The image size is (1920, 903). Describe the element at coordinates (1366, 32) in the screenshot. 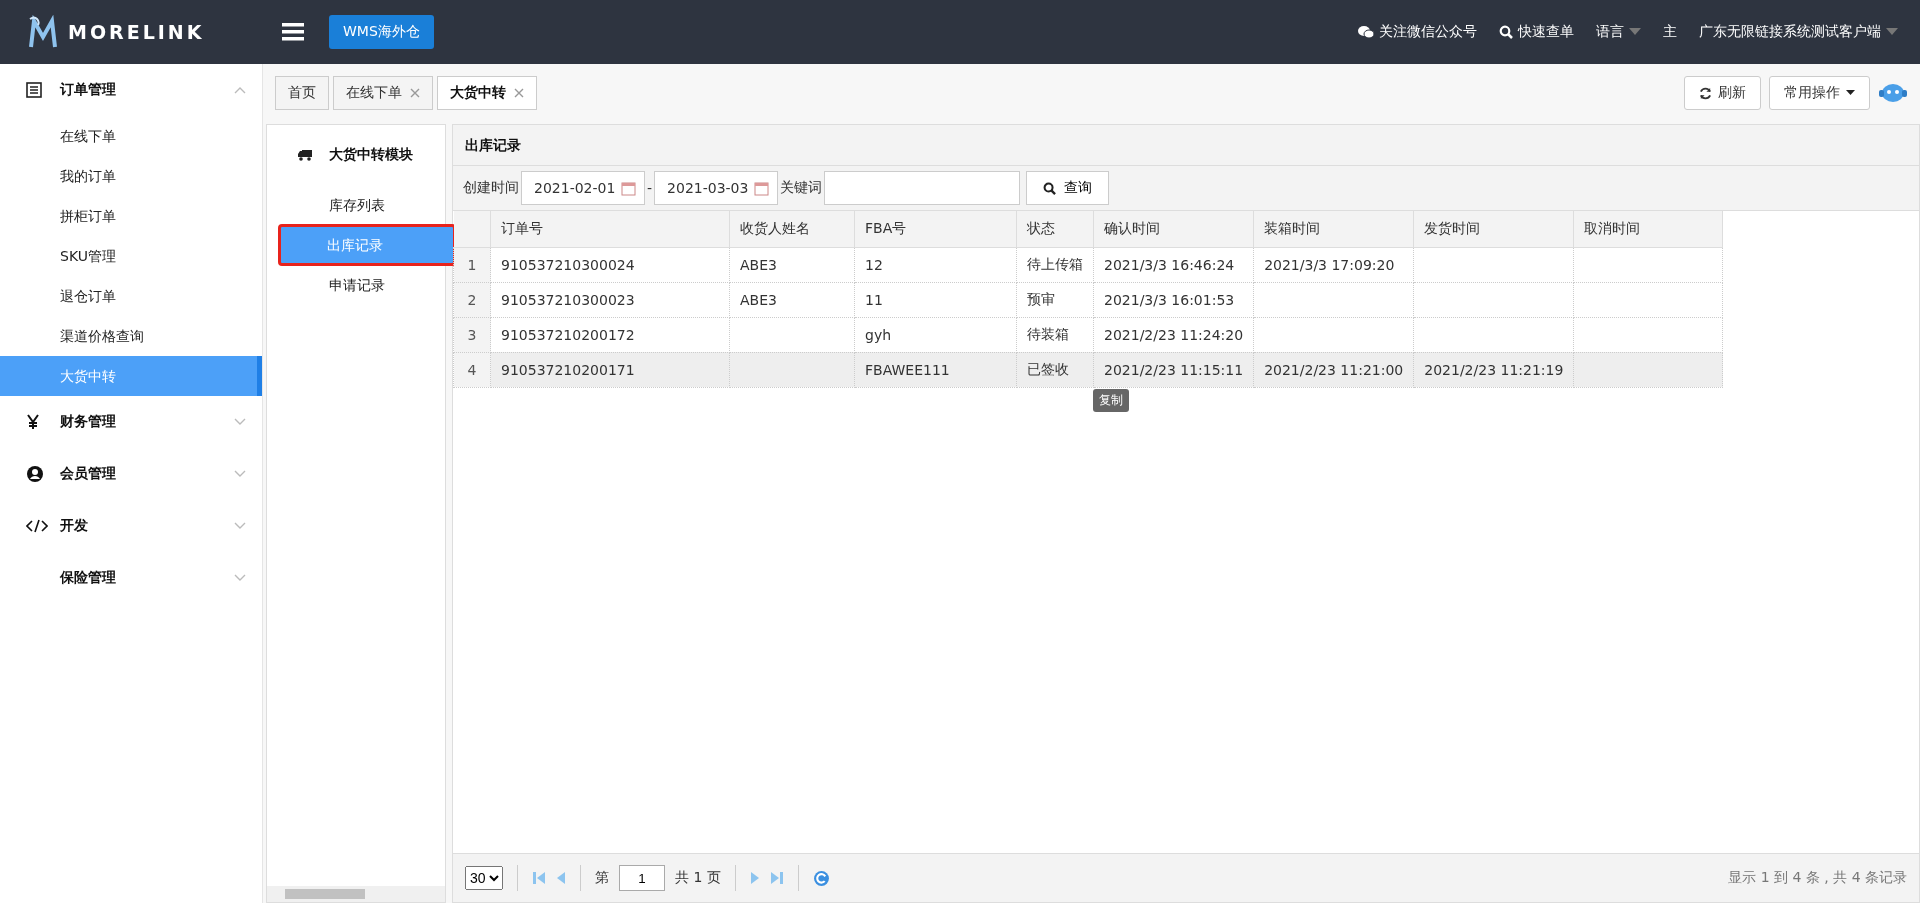

I see `chat-bubbles-icon` at that location.